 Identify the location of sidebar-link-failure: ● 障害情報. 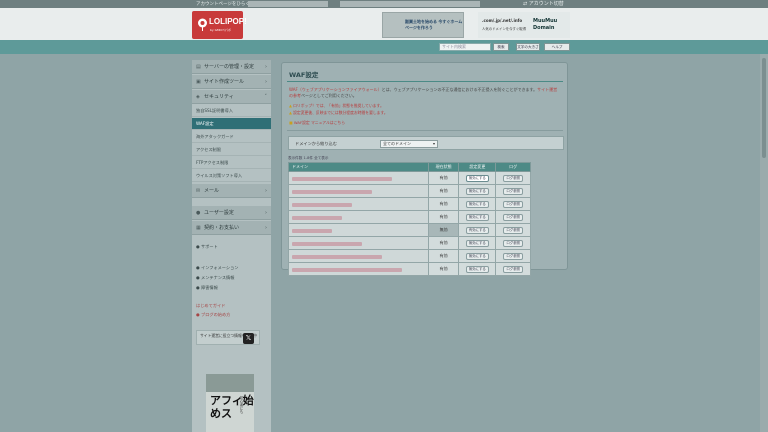
(207, 288).